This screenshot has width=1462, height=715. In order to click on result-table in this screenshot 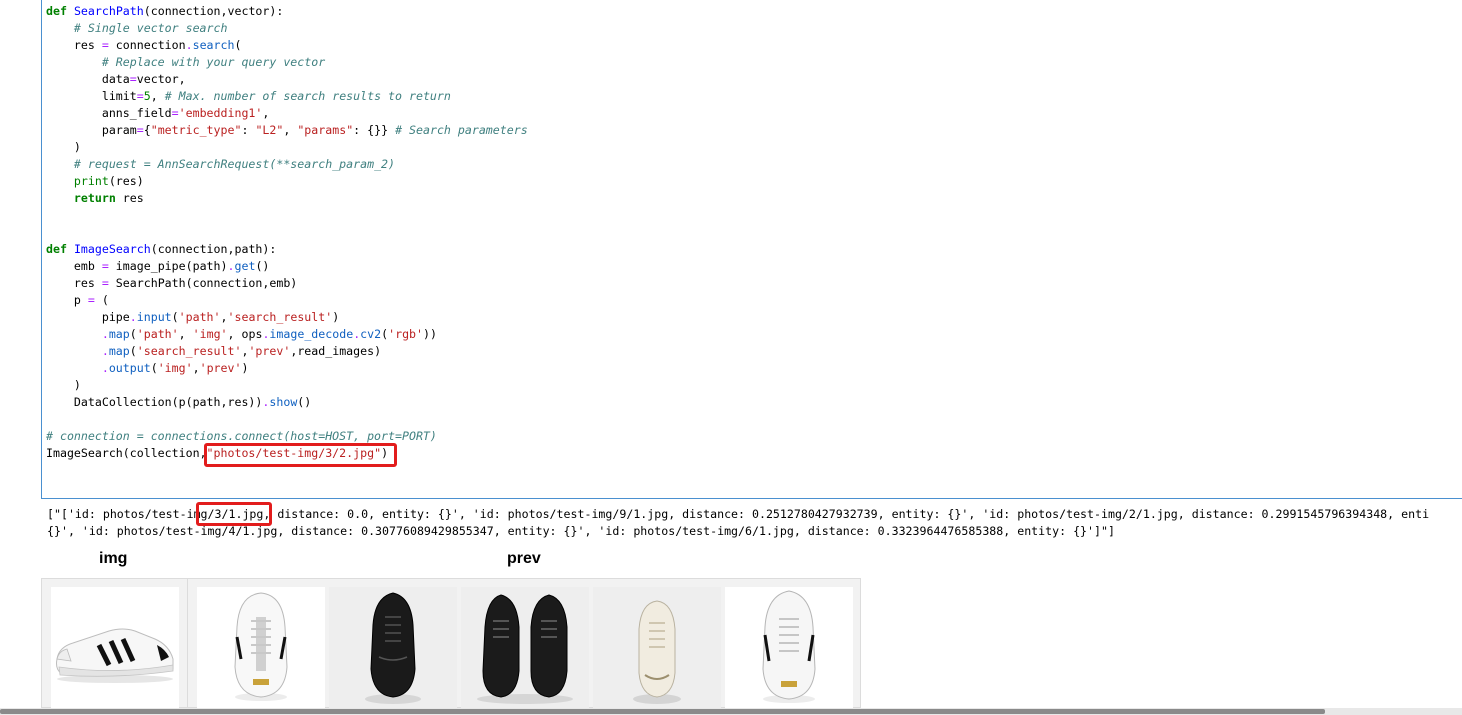, I will do `click(451, 643)`.